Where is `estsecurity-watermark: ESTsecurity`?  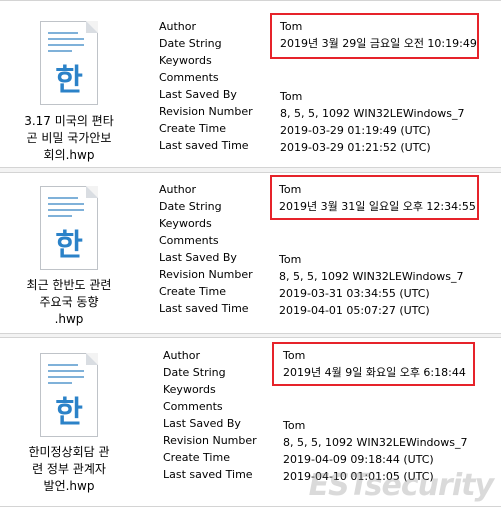 estsecurity-watermark: ESTsecurity is located at coordinates (401, 485).